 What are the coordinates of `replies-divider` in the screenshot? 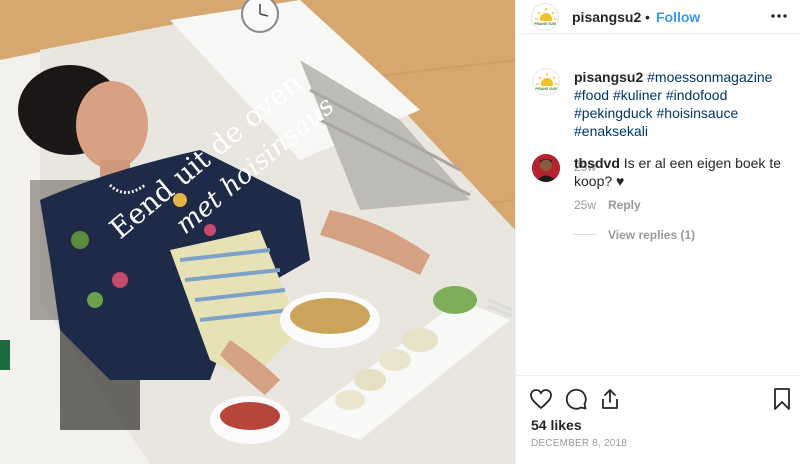 It's located at (585, 234).